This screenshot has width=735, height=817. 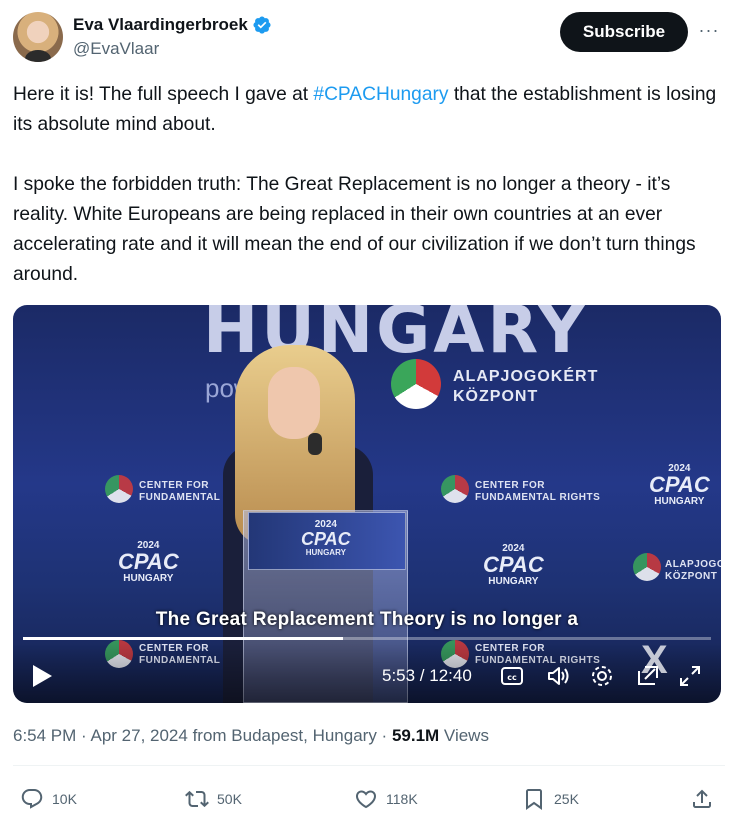 What do you see at coordinates (32, 799) in the screenshot?
I see `reply-icon` at bounding box center [32, 799].